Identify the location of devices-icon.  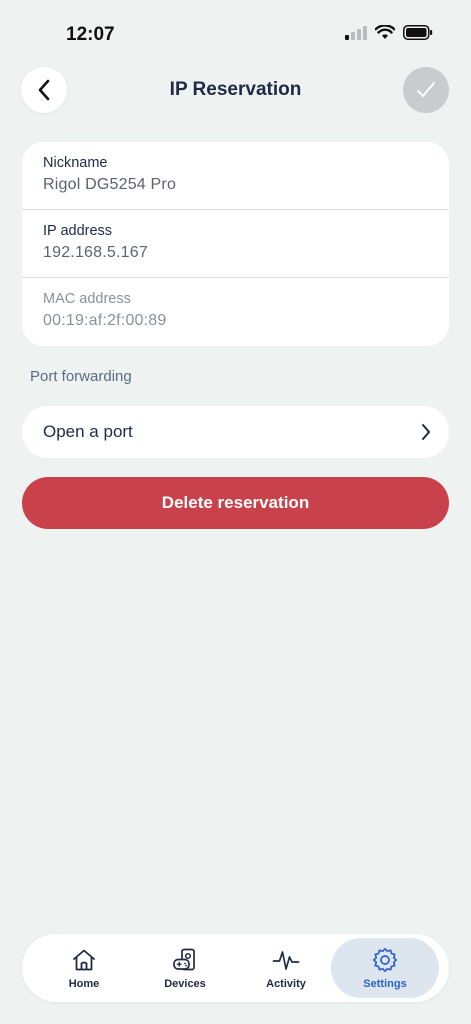
(185, 960).